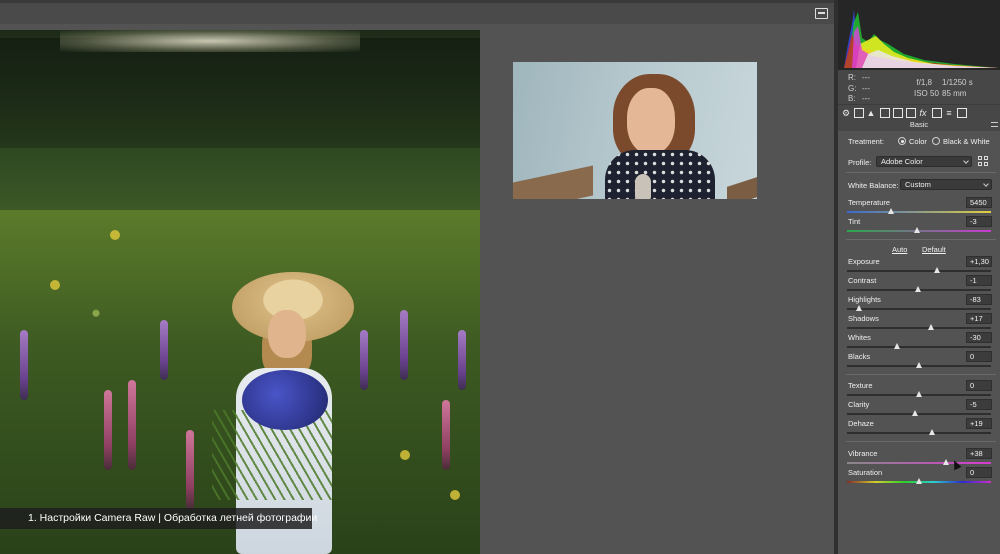 The image size is (1000, 554). I want to click on lens-corrections-icon, so click(911, 113).